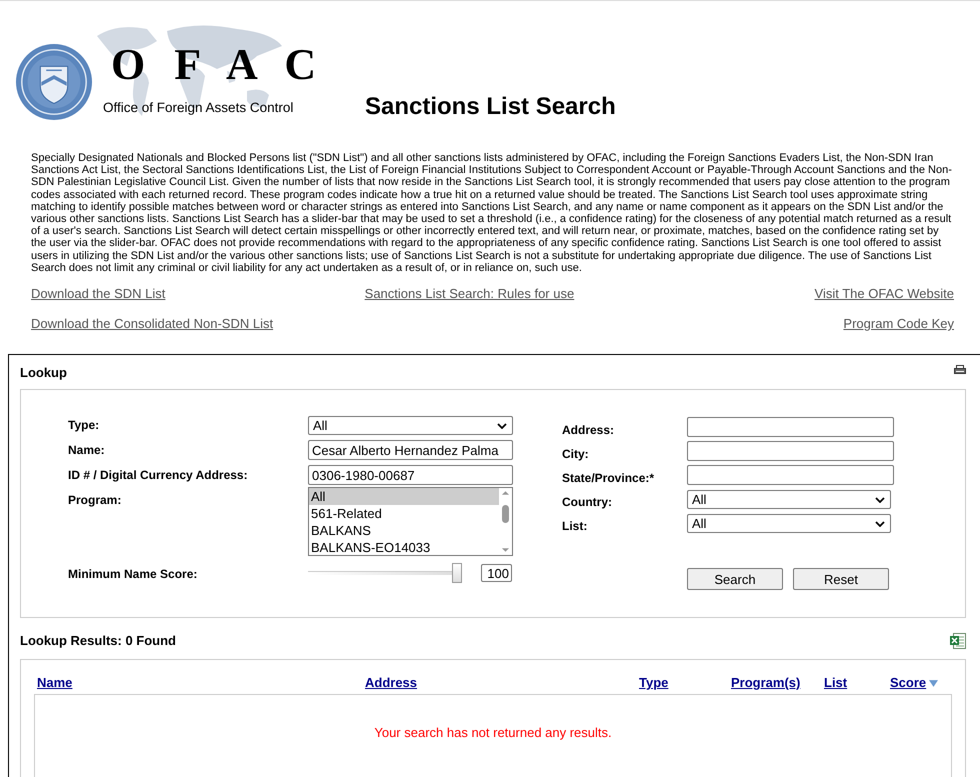 This screenshot has width=980, height=777. What do you see at coordinates (469, 294) in the screenshot?
I see `page-link: Sanctions List Search: Rules for use` at bounding box center [469, 294].